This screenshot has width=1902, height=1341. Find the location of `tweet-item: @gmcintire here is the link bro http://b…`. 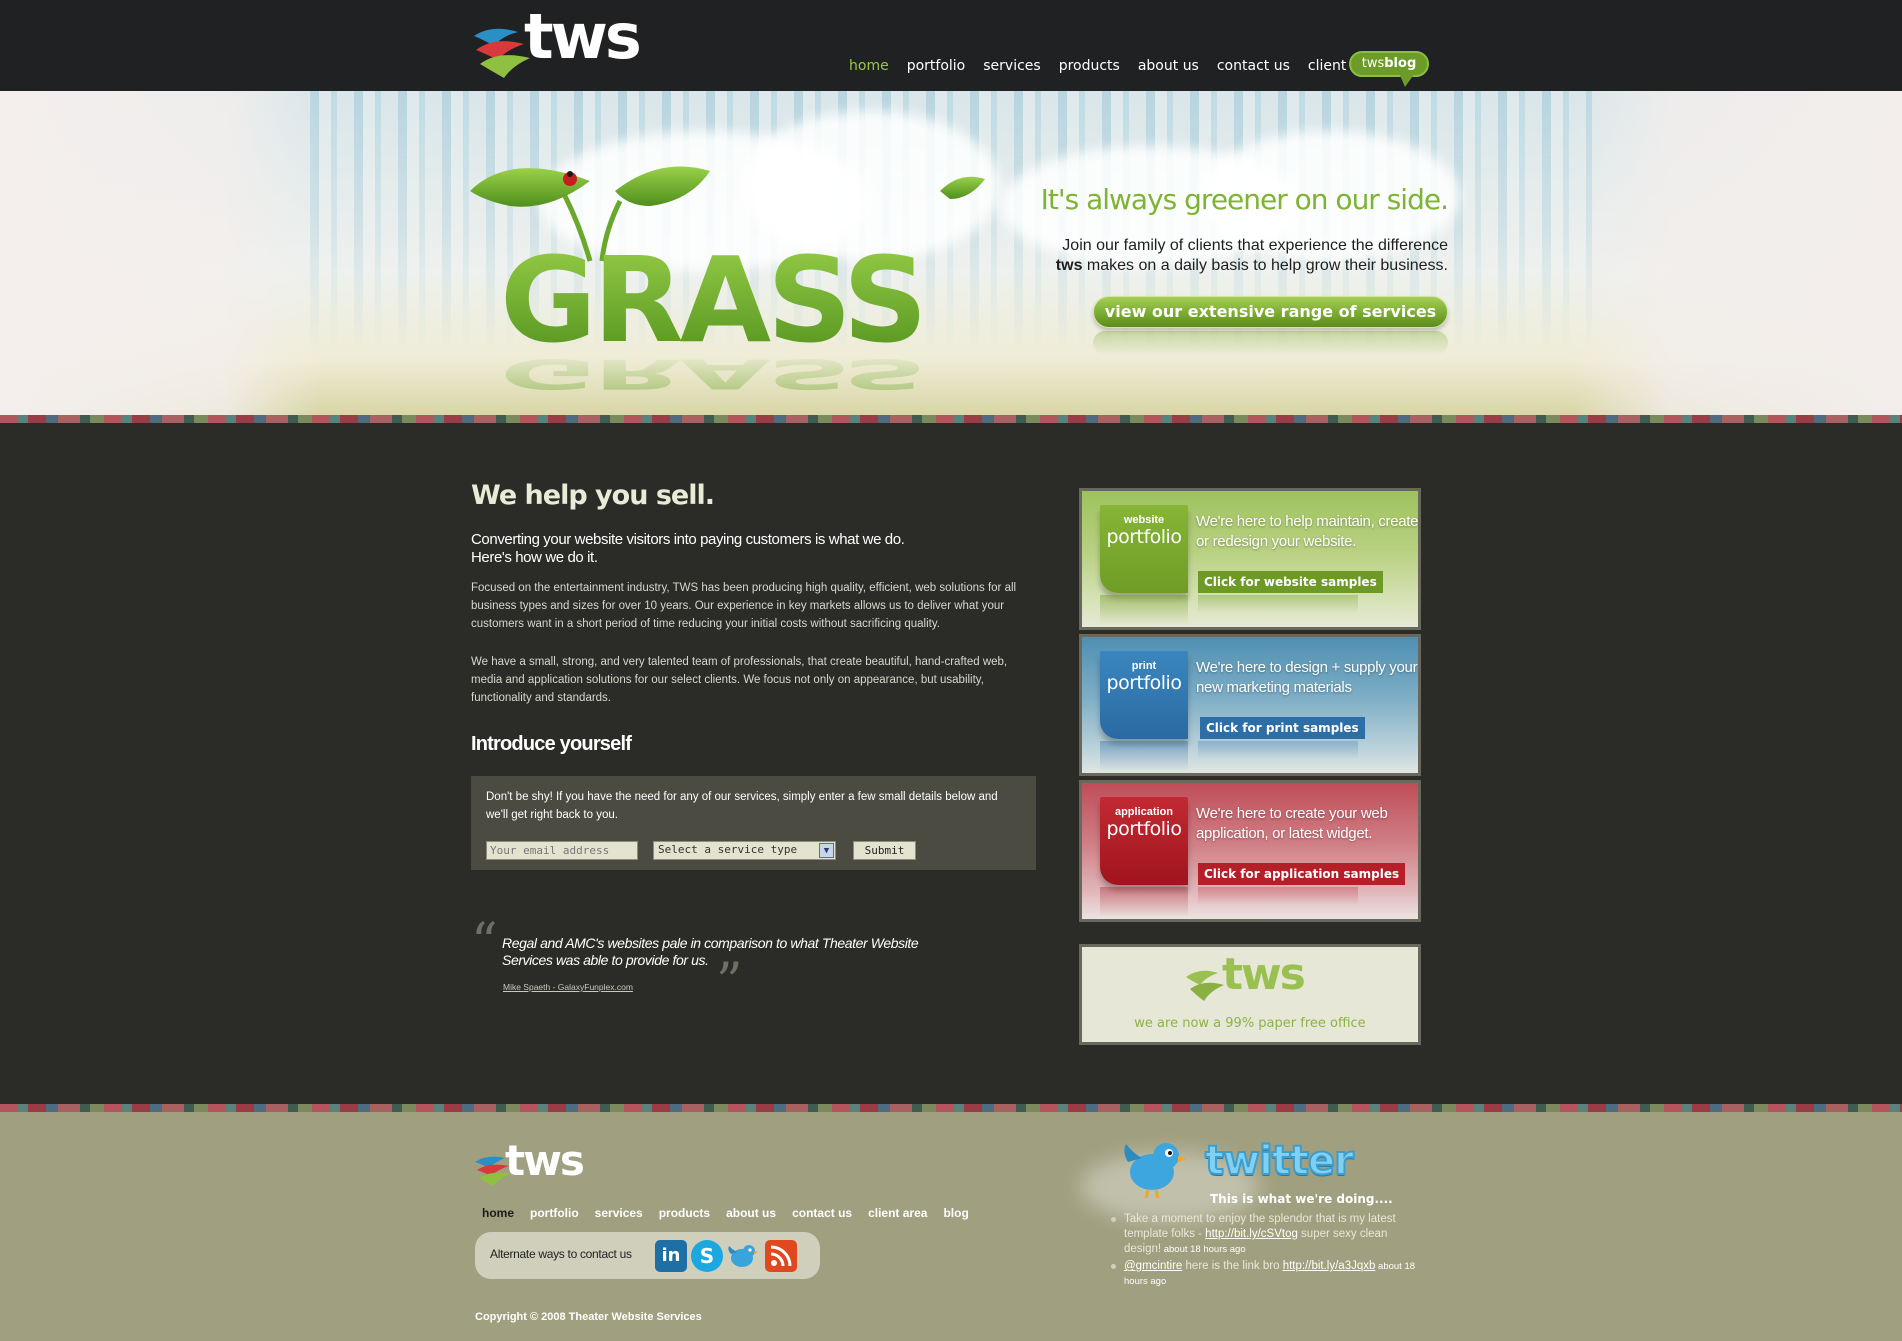

tweet-item: @gmcintire here is the link bro http://b… is located at coordinates (1265, 1274).